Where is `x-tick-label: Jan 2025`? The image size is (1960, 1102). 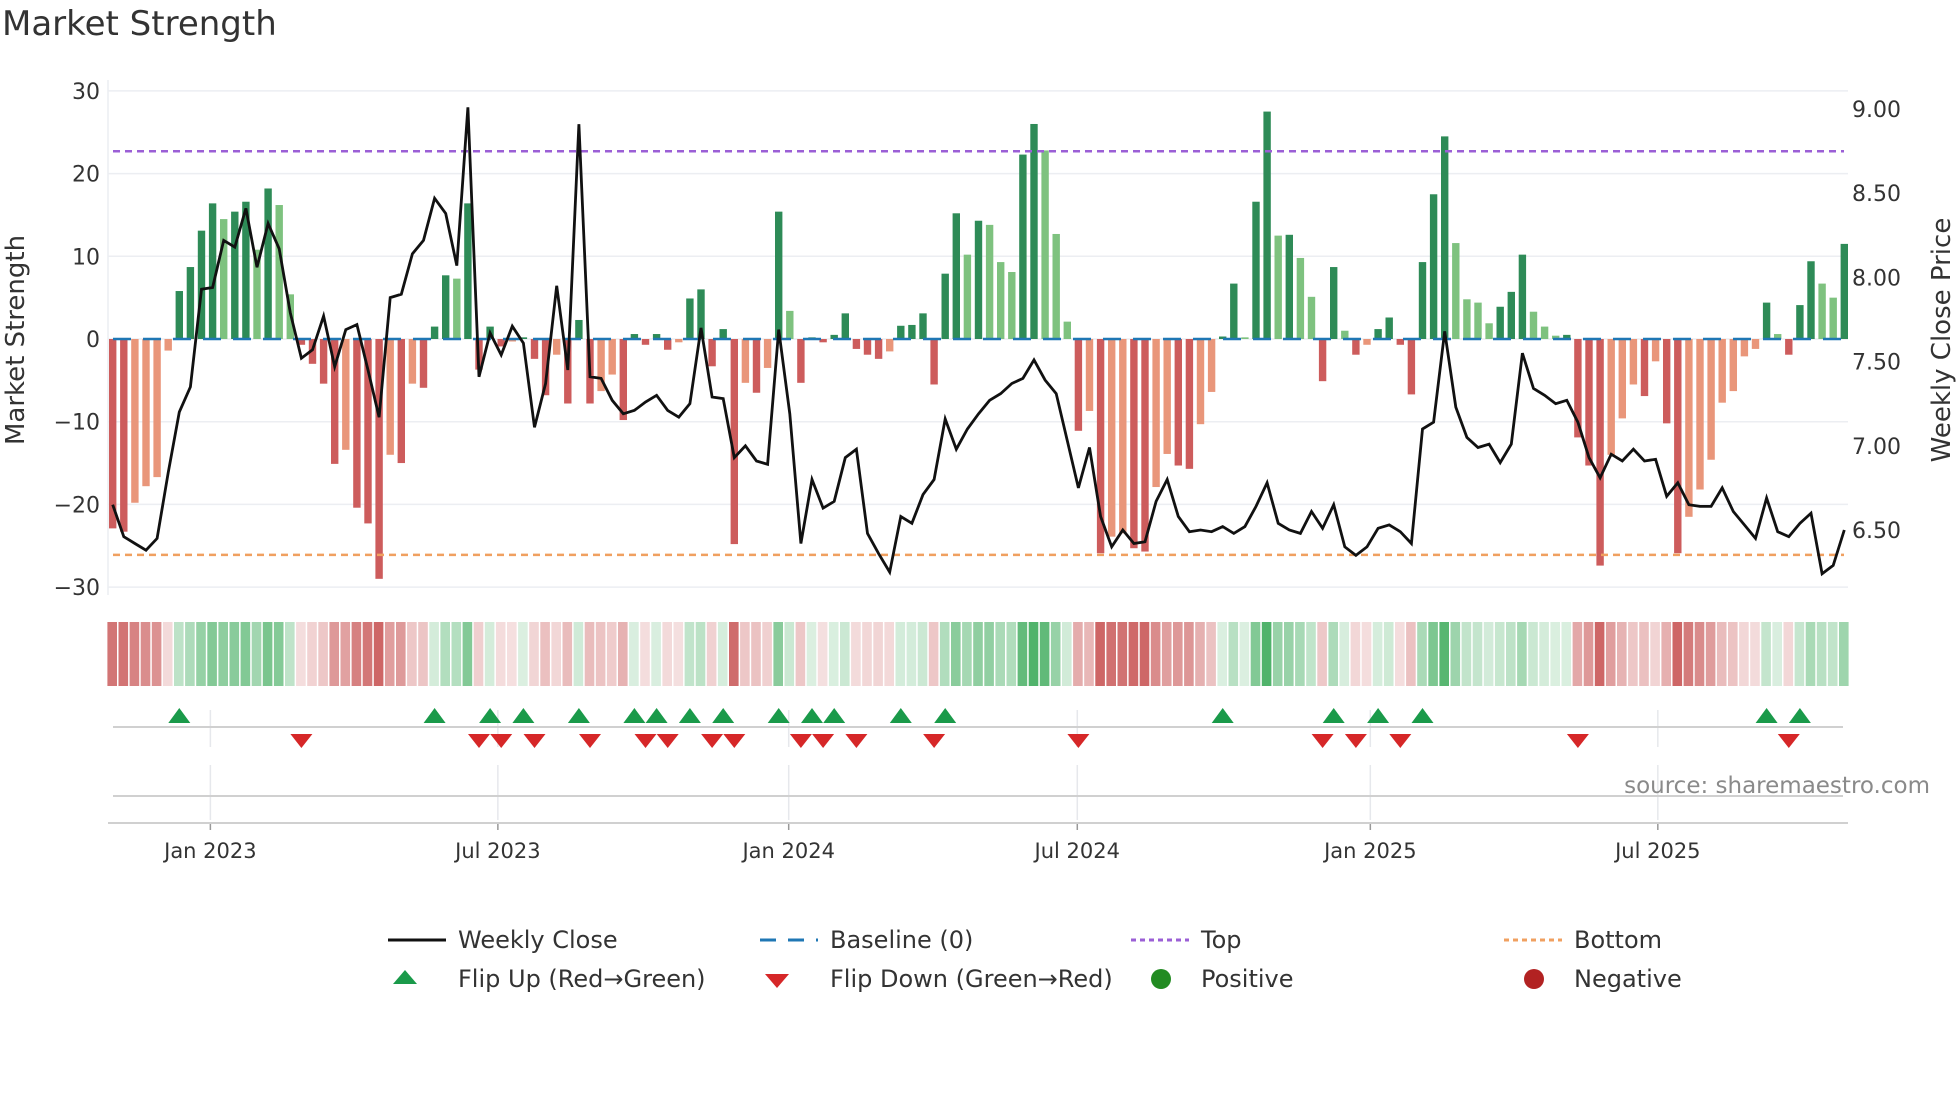 x-tick-label: Jan 2025 is located at coordinates (1369, 851).